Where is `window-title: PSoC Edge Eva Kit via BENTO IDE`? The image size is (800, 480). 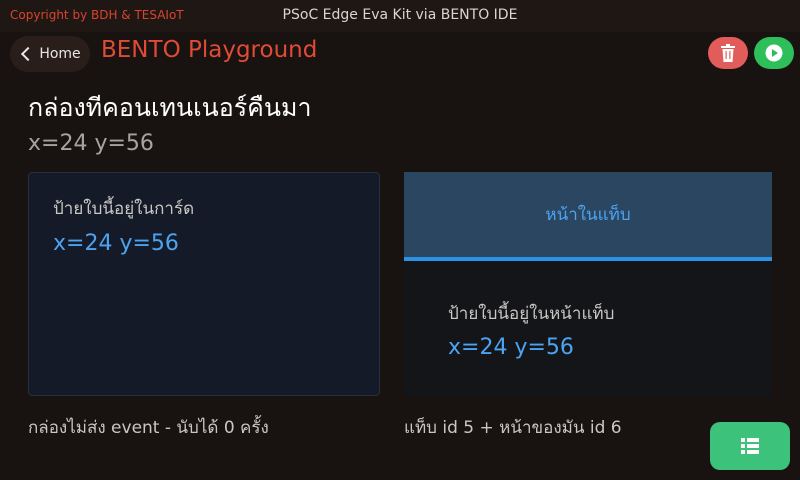
window-title: PSoC Edge Eva Kit via BENTO IDE is located at coordinates (400, 15).